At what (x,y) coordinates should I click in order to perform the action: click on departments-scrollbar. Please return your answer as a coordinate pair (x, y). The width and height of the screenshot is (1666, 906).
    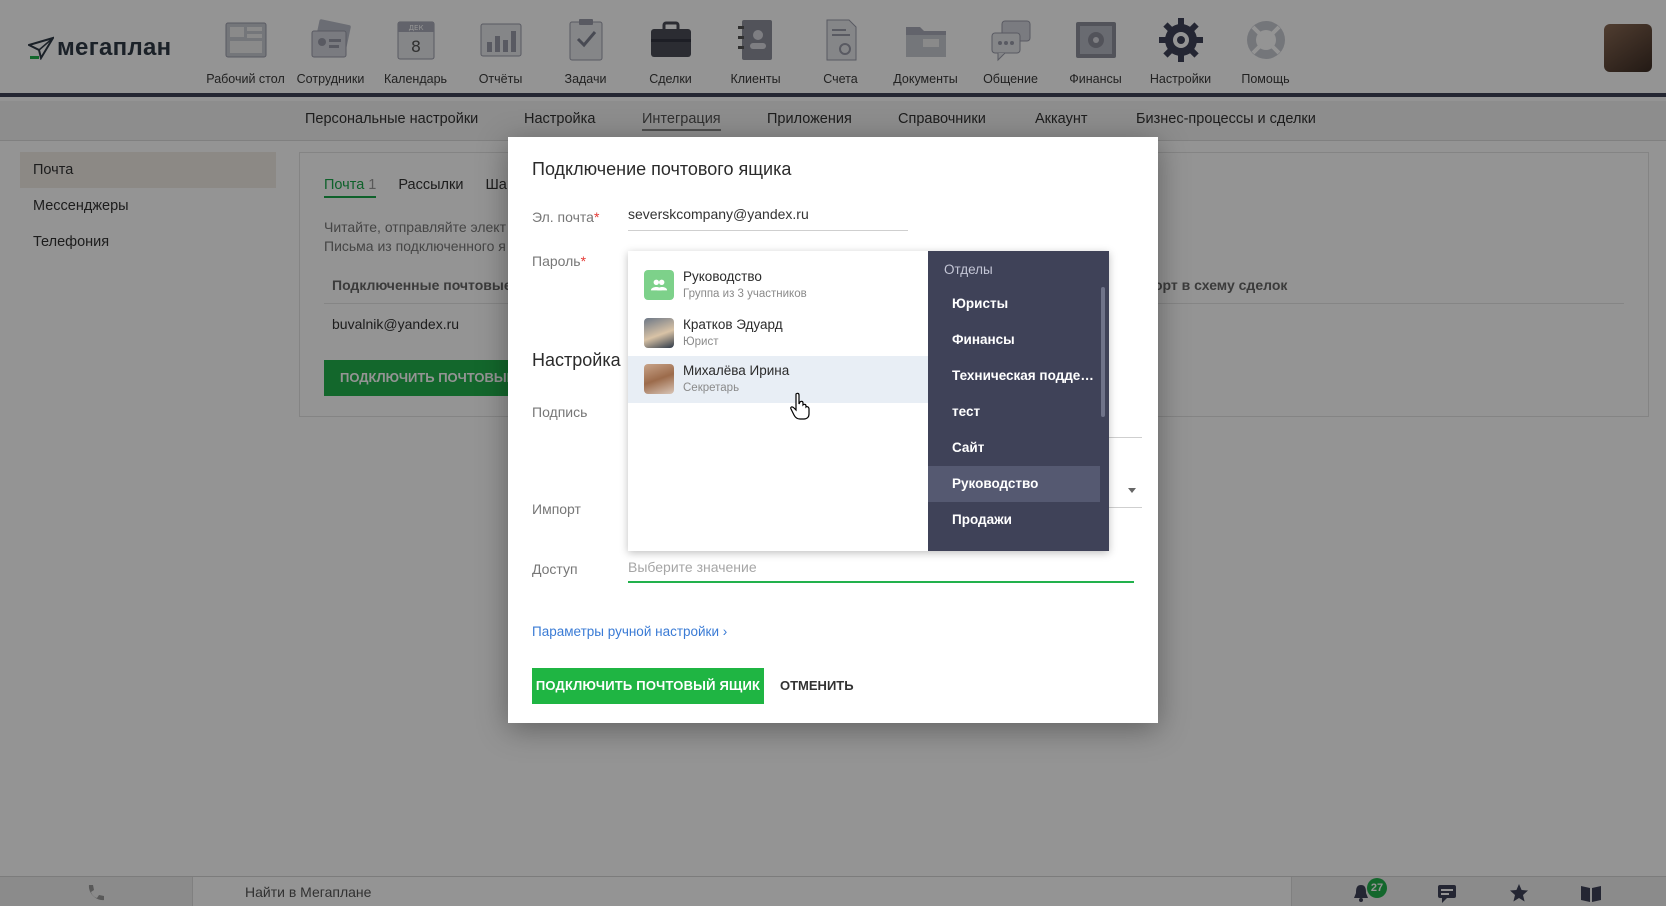
    Looking at the image, I should click on (1103, 352).